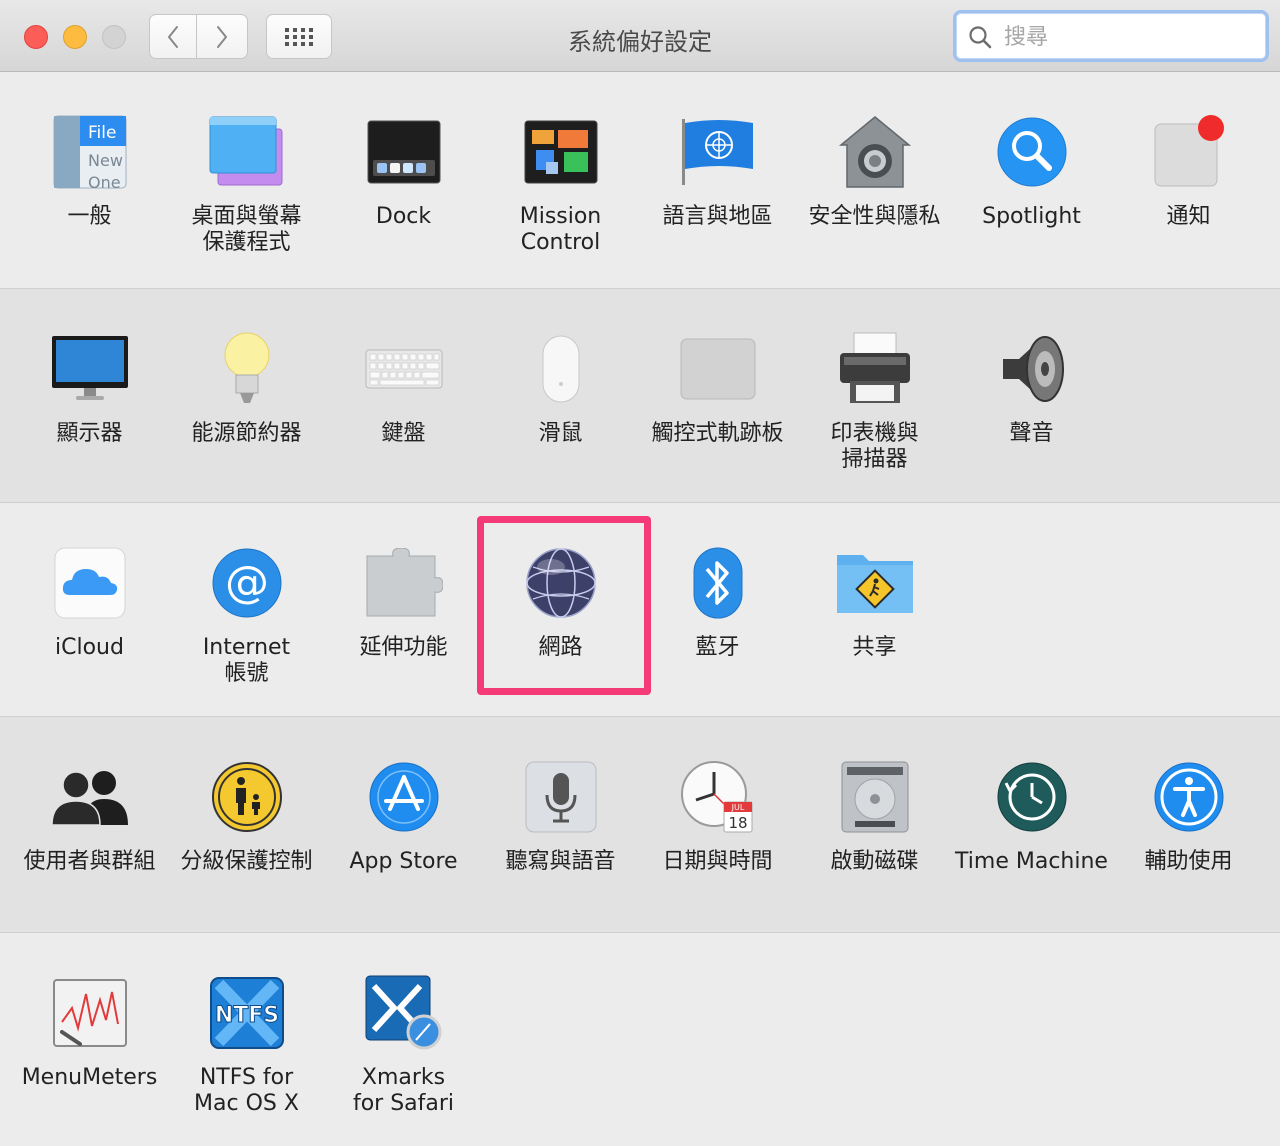 This screenshot has width=1280, height=1146. I want to click on grid-icon, so click(299, 36).